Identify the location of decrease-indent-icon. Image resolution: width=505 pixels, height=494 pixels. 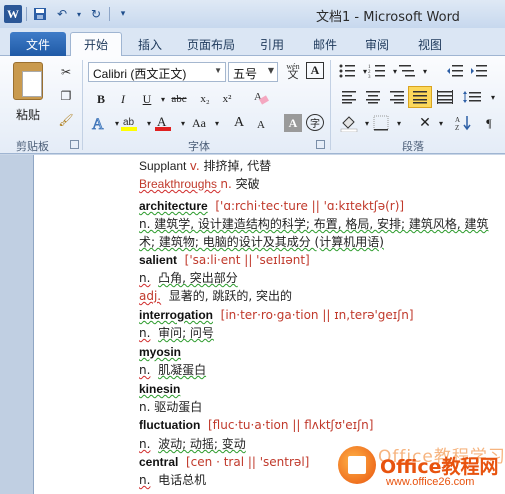
(455, 71).